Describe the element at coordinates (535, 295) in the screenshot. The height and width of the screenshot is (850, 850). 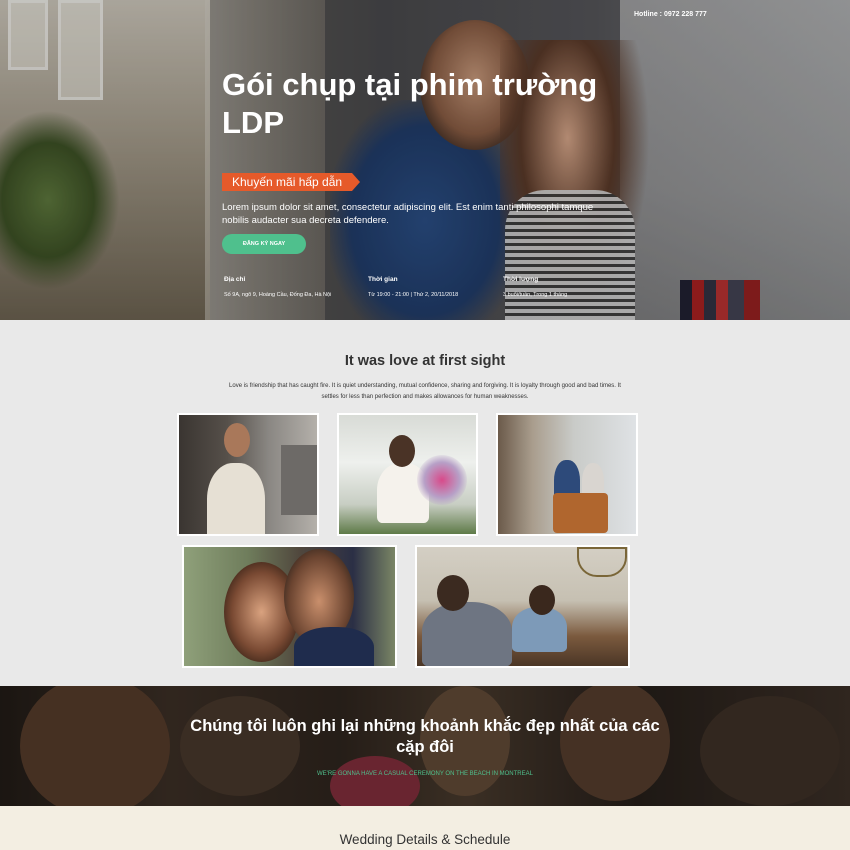
I see `info-duration-value: 3 buổi/tuần, Trong 1 tháng` at that location.